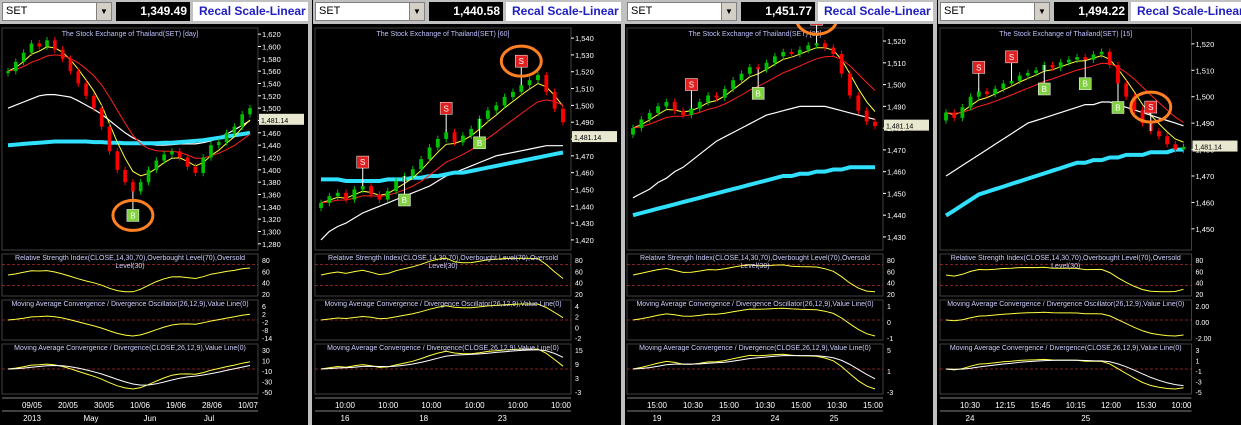 The image size is (1241, 425). What do you see at coordinates (890, 339) in the screenshot?
I see `indicator-tick-label: -1` at bounding box center [890, 339].